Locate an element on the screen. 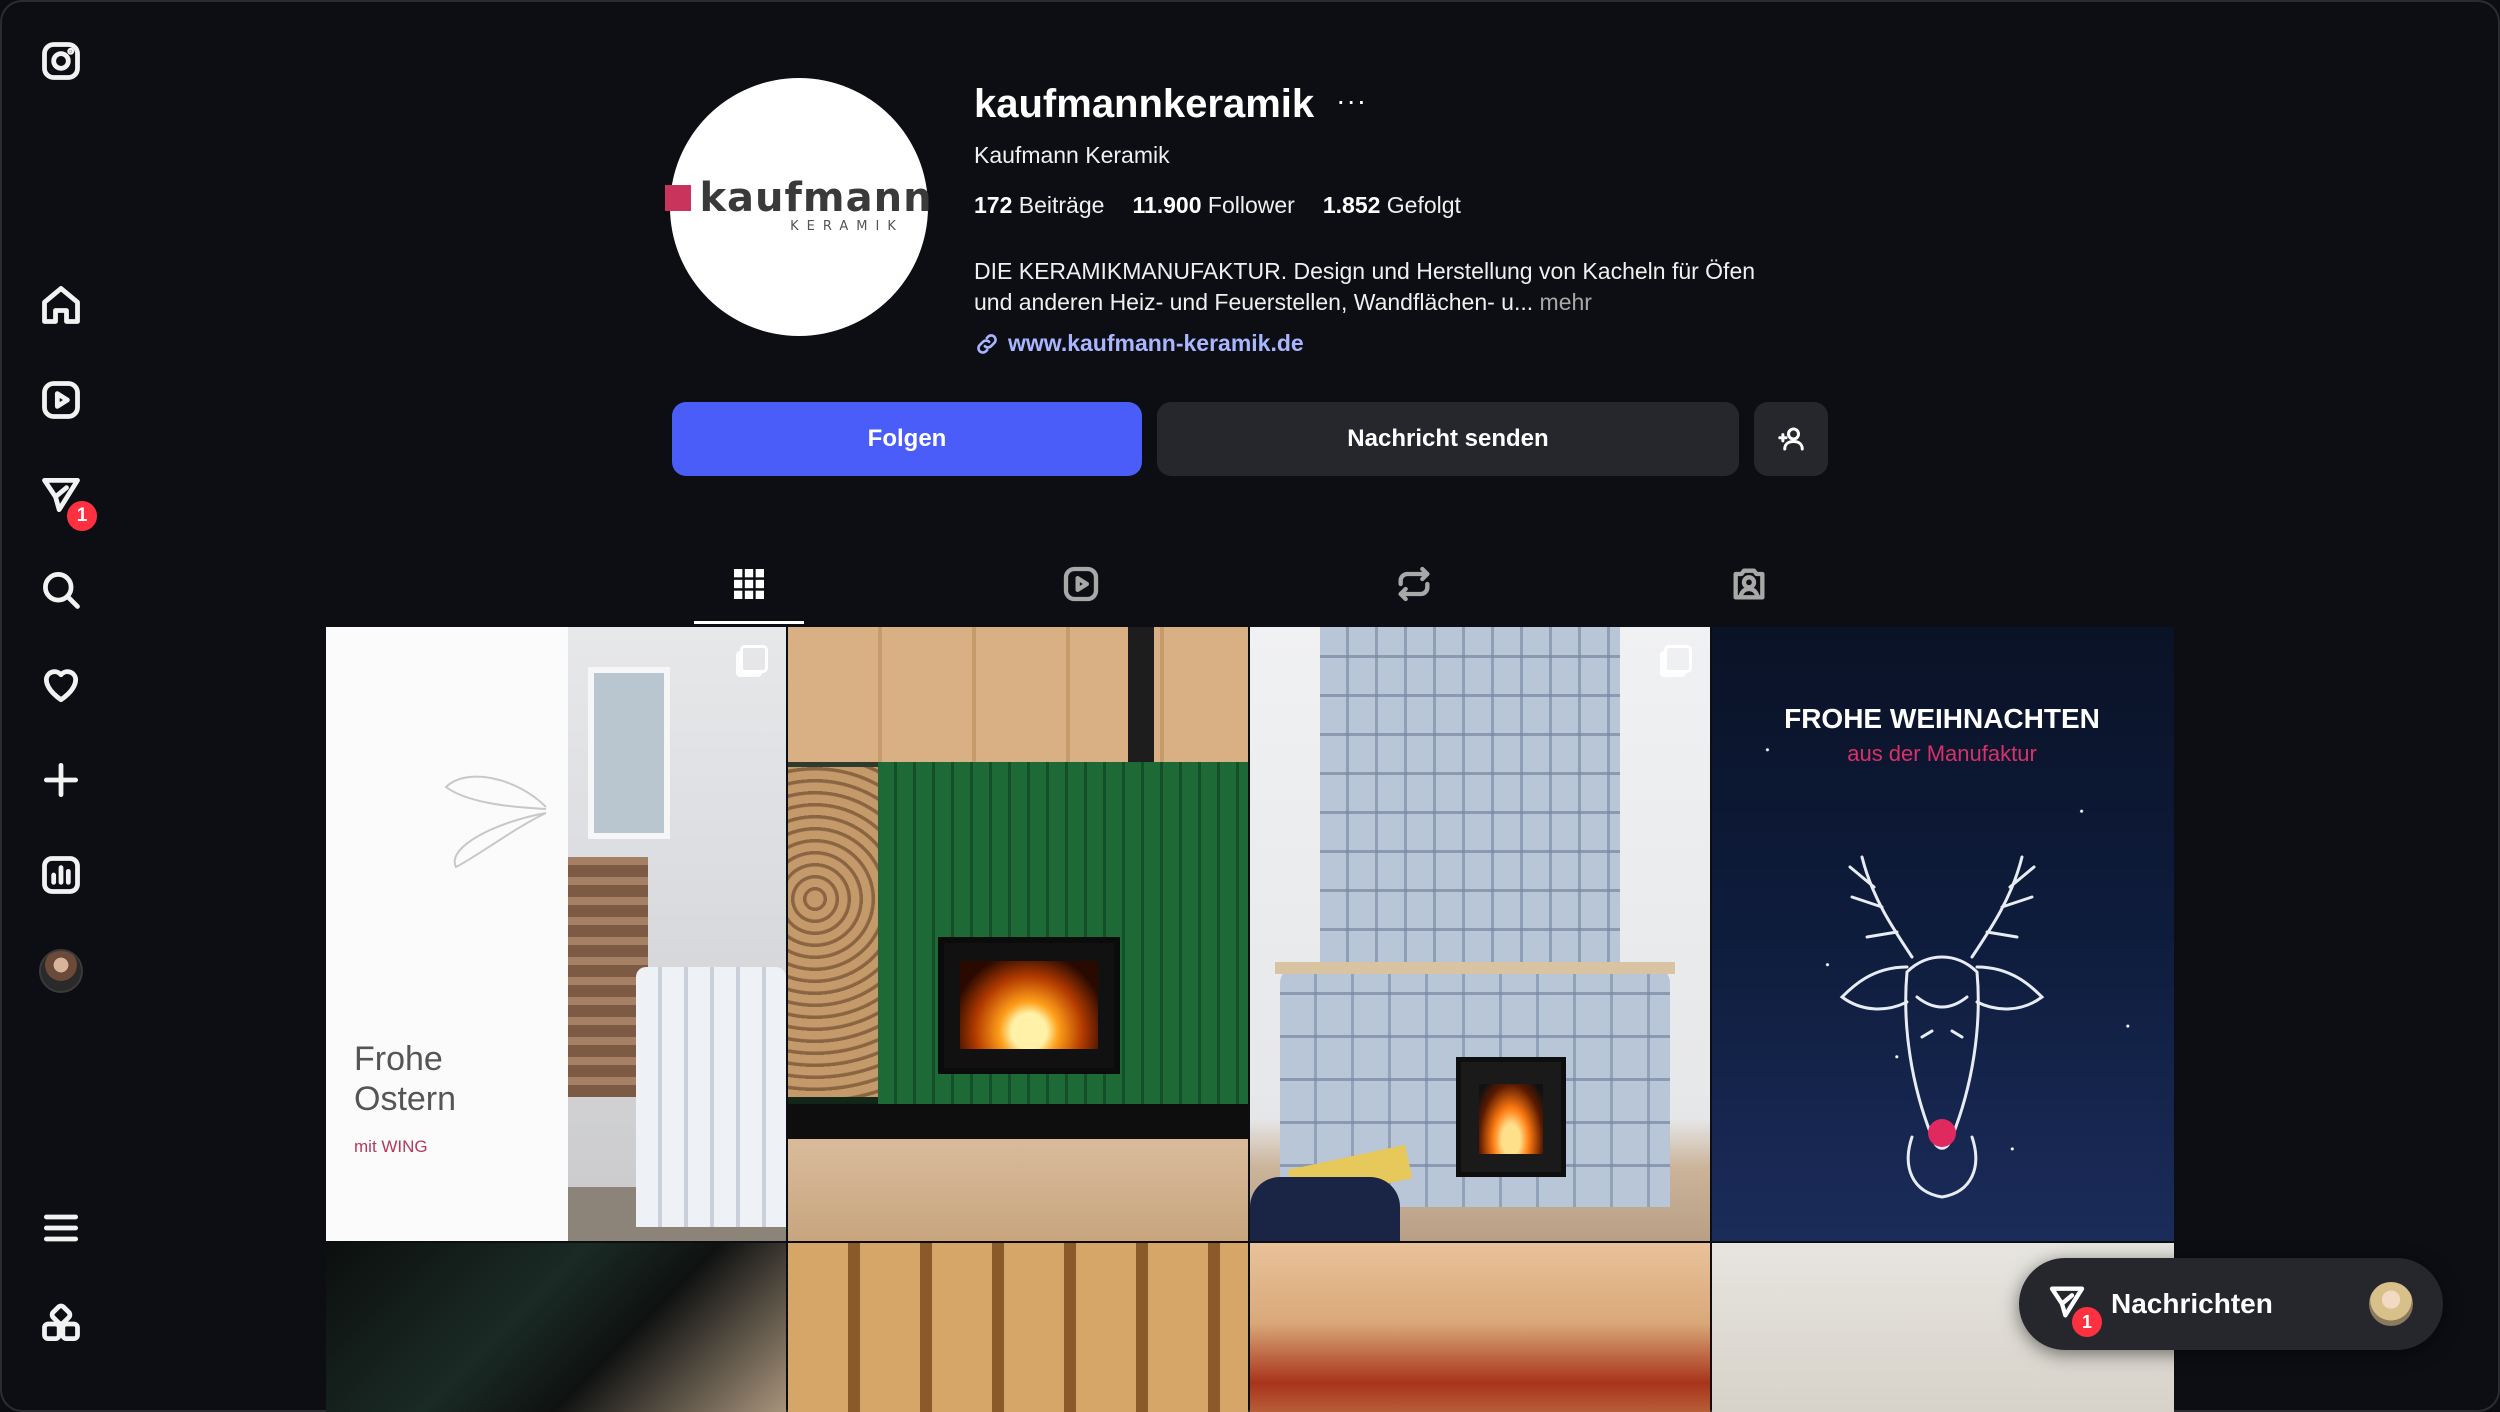  add-person-icon is located at coordinates (1791, 439).